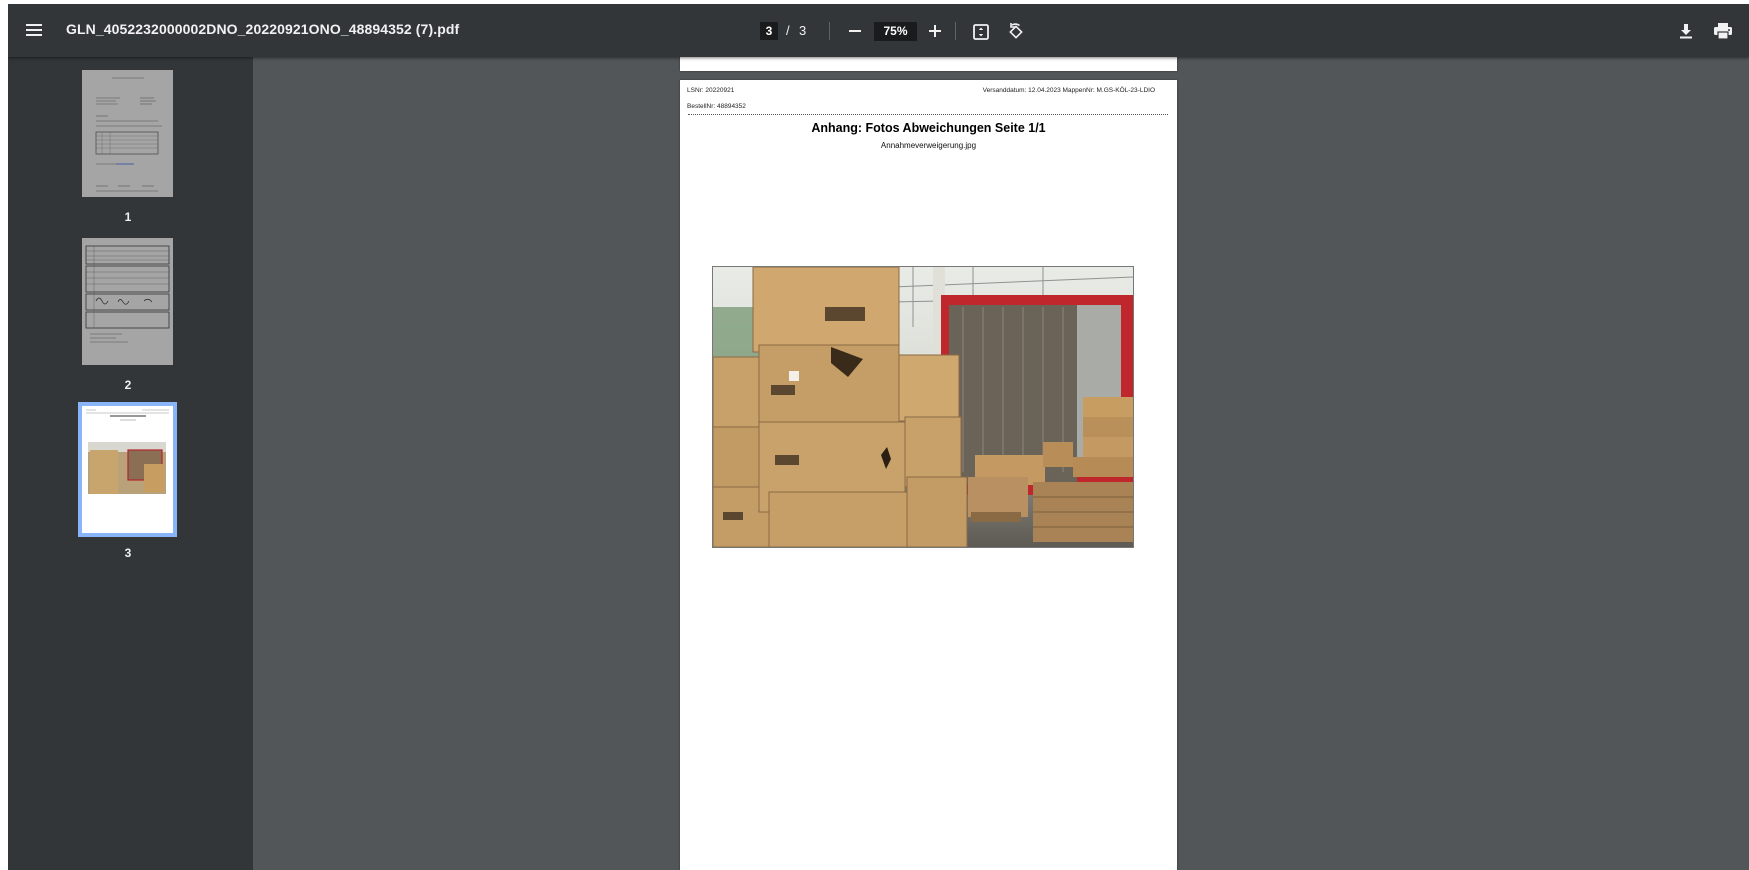 The height and width of the screenshot is (870, 1749). I want to click on page-total: 3, so click(803, 30).